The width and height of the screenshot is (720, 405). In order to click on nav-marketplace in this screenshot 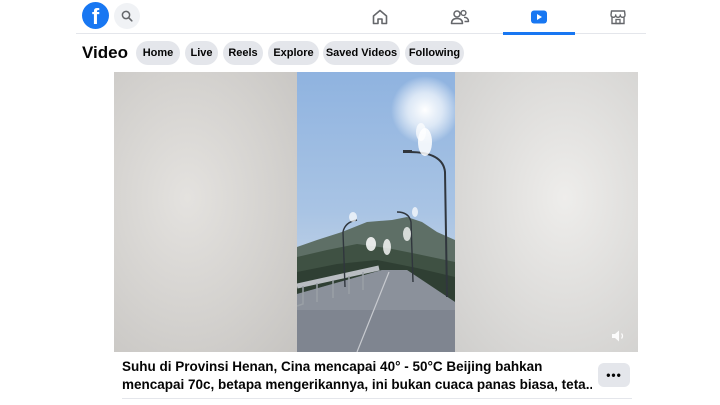, I will do `click(618, 17)`.